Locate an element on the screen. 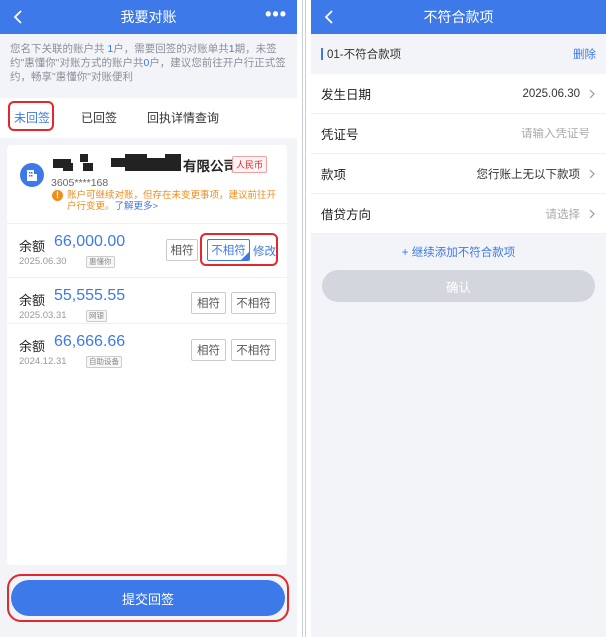 The image size is (606, 637). page-title: 我要对账 is located at coordinates (148, 17).